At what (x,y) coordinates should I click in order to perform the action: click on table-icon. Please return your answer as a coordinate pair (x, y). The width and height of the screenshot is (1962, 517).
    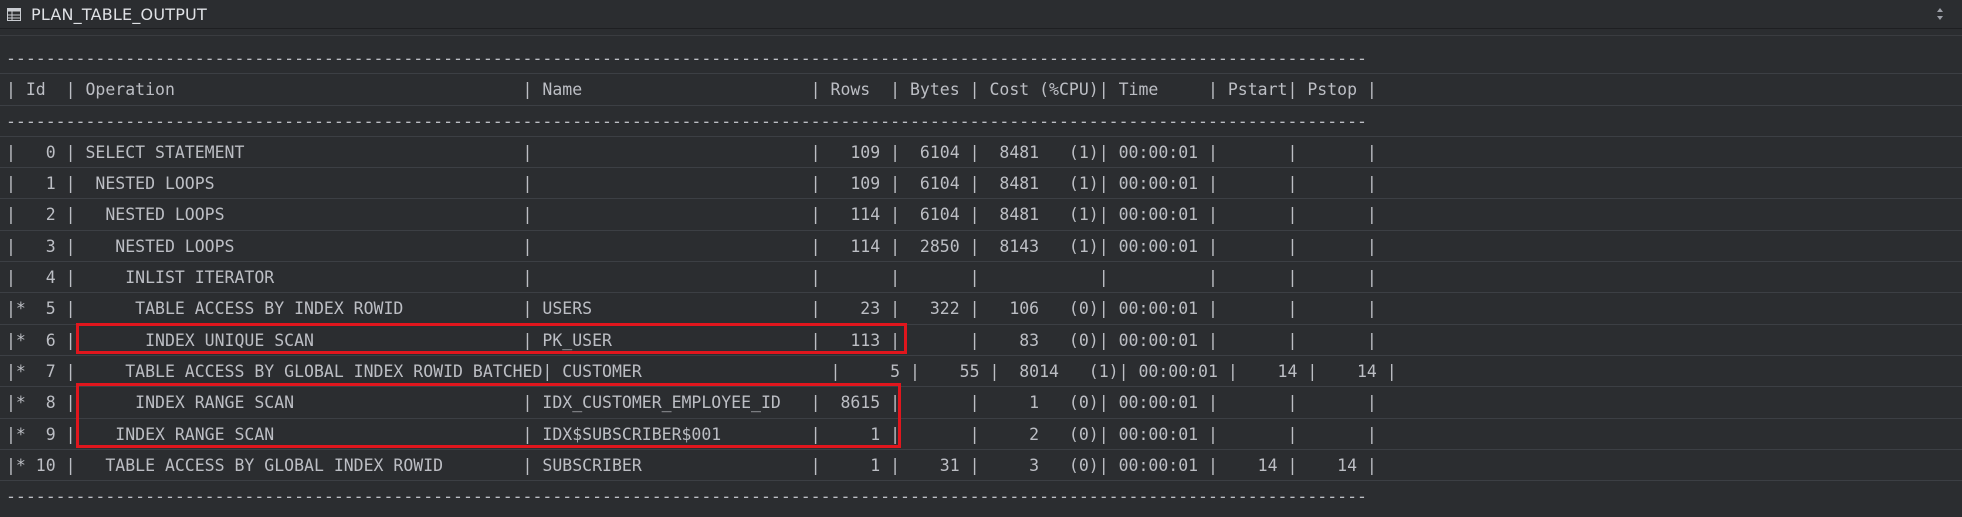
    Looking at the image, I should click on (14, 14).